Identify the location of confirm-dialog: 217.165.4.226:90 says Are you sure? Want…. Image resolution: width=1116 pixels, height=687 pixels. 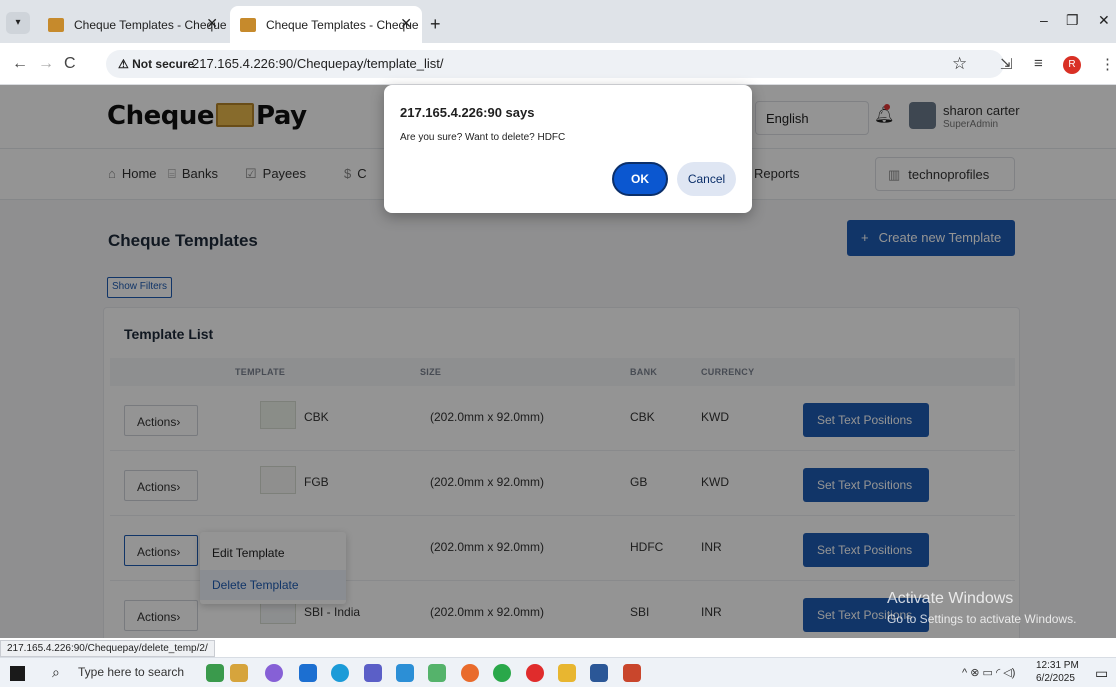
(568, 149).